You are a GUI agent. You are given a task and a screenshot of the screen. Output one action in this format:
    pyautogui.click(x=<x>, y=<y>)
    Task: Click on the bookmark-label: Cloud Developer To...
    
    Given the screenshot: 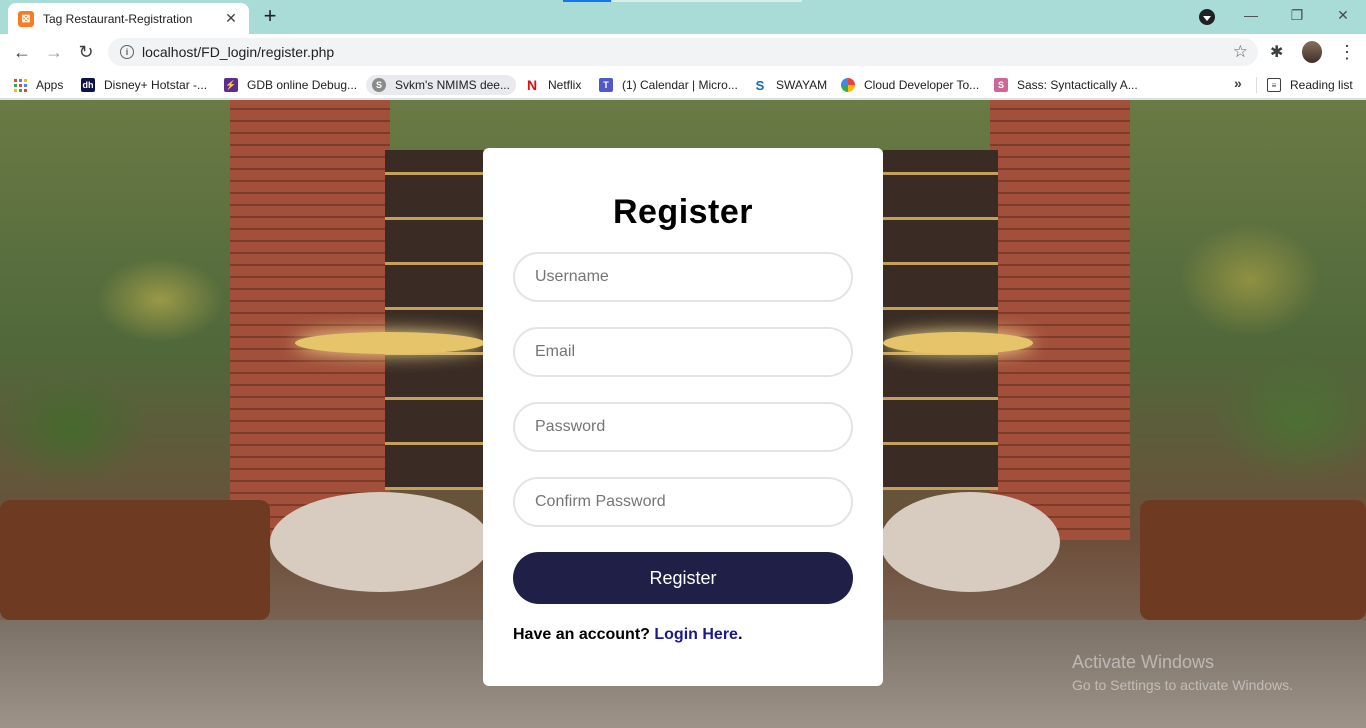 What is the action you would take?
    pyautogui.click(x=922, y=85)
    